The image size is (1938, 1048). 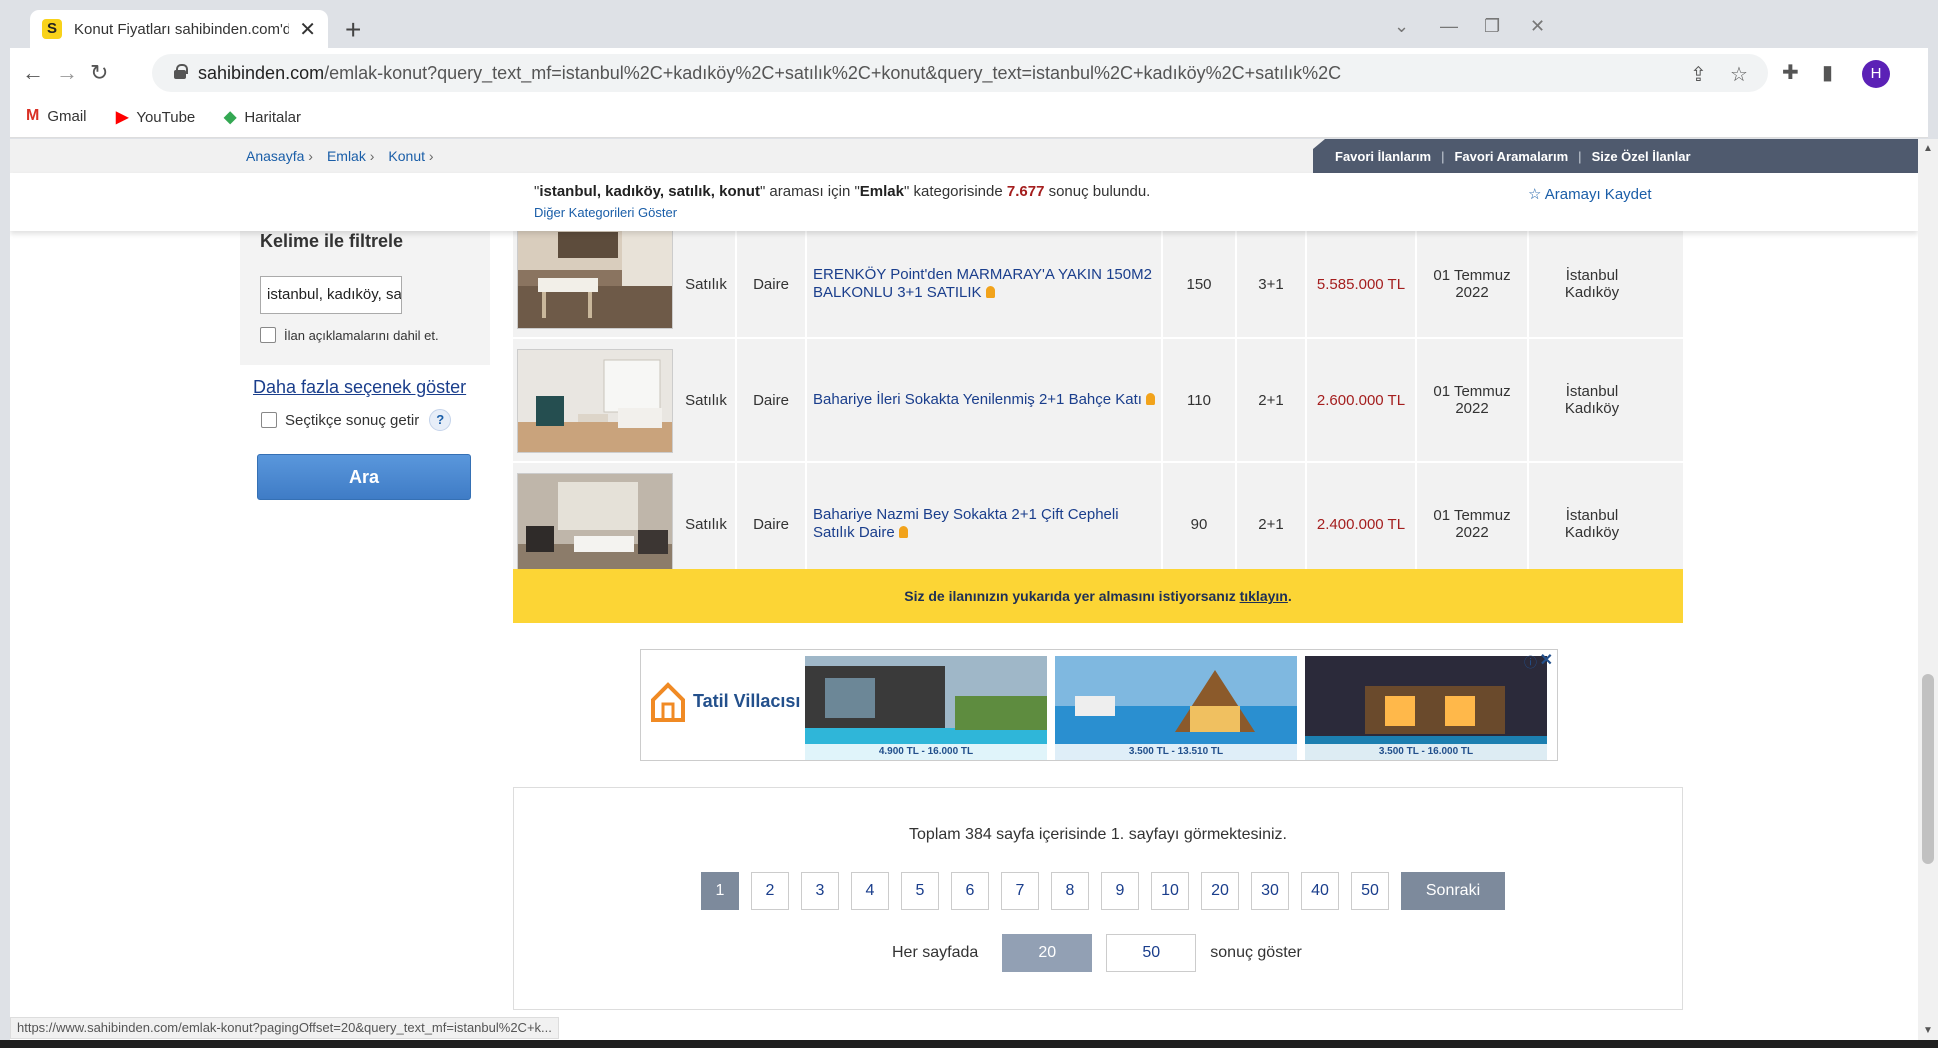 What do you see at coordinates (870, 891) in the screenshot?
I see `page-link: 4` at bounding box center [870, 891].